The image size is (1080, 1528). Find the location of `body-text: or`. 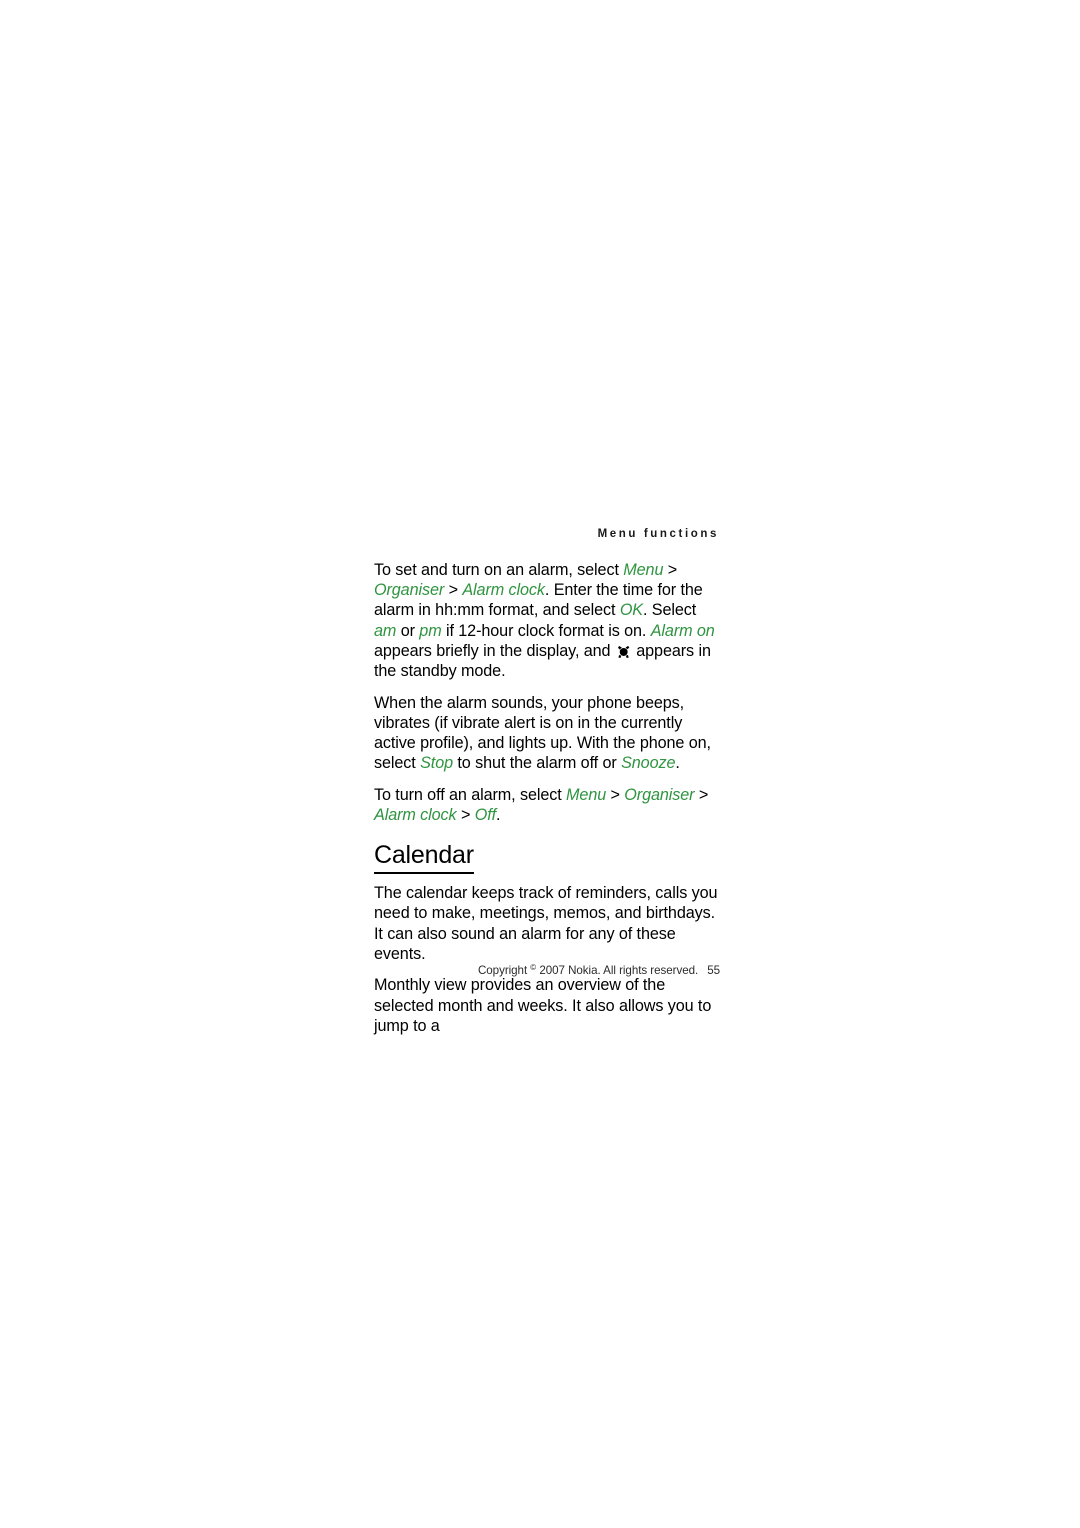

body-text: or is located at coordinates (408, 630).